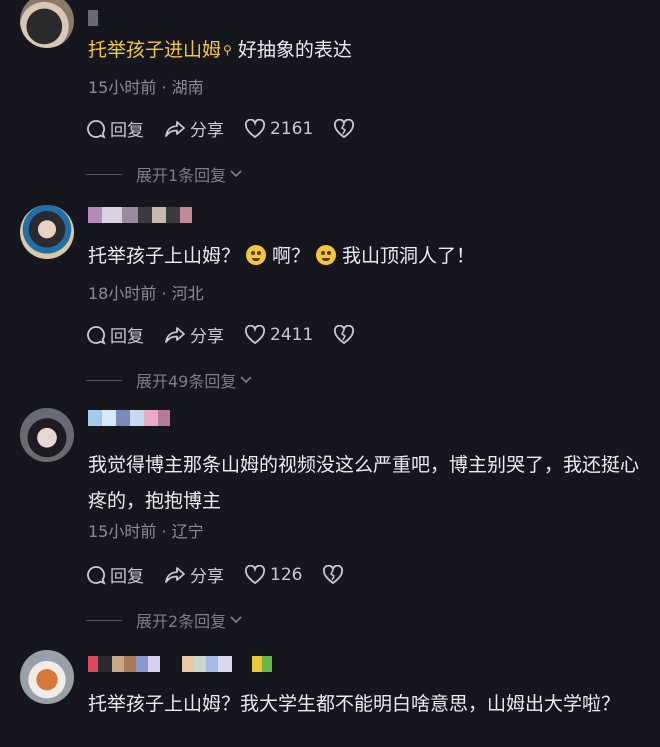 The width and height of the screenshot is (660, 747). What do you see at coordinates (273, 574) in the screenshot?
I see `like-button: 126` at bounding box center [273, 574].